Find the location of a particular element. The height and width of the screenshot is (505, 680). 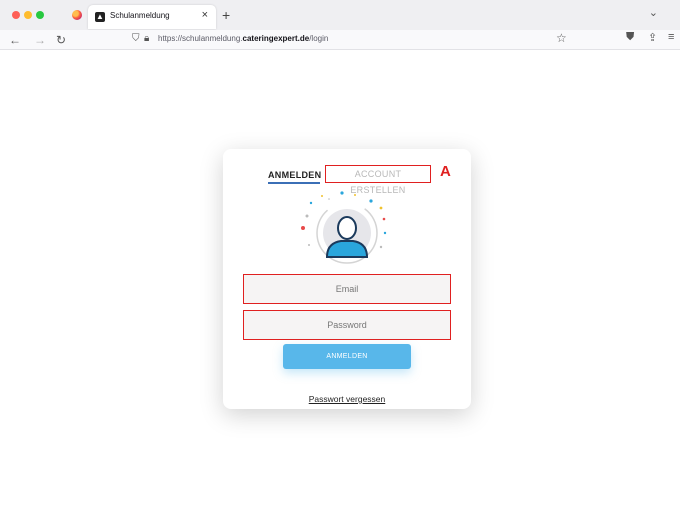

lock-icon: 🔒︎ is located at coordinates (146, 38).